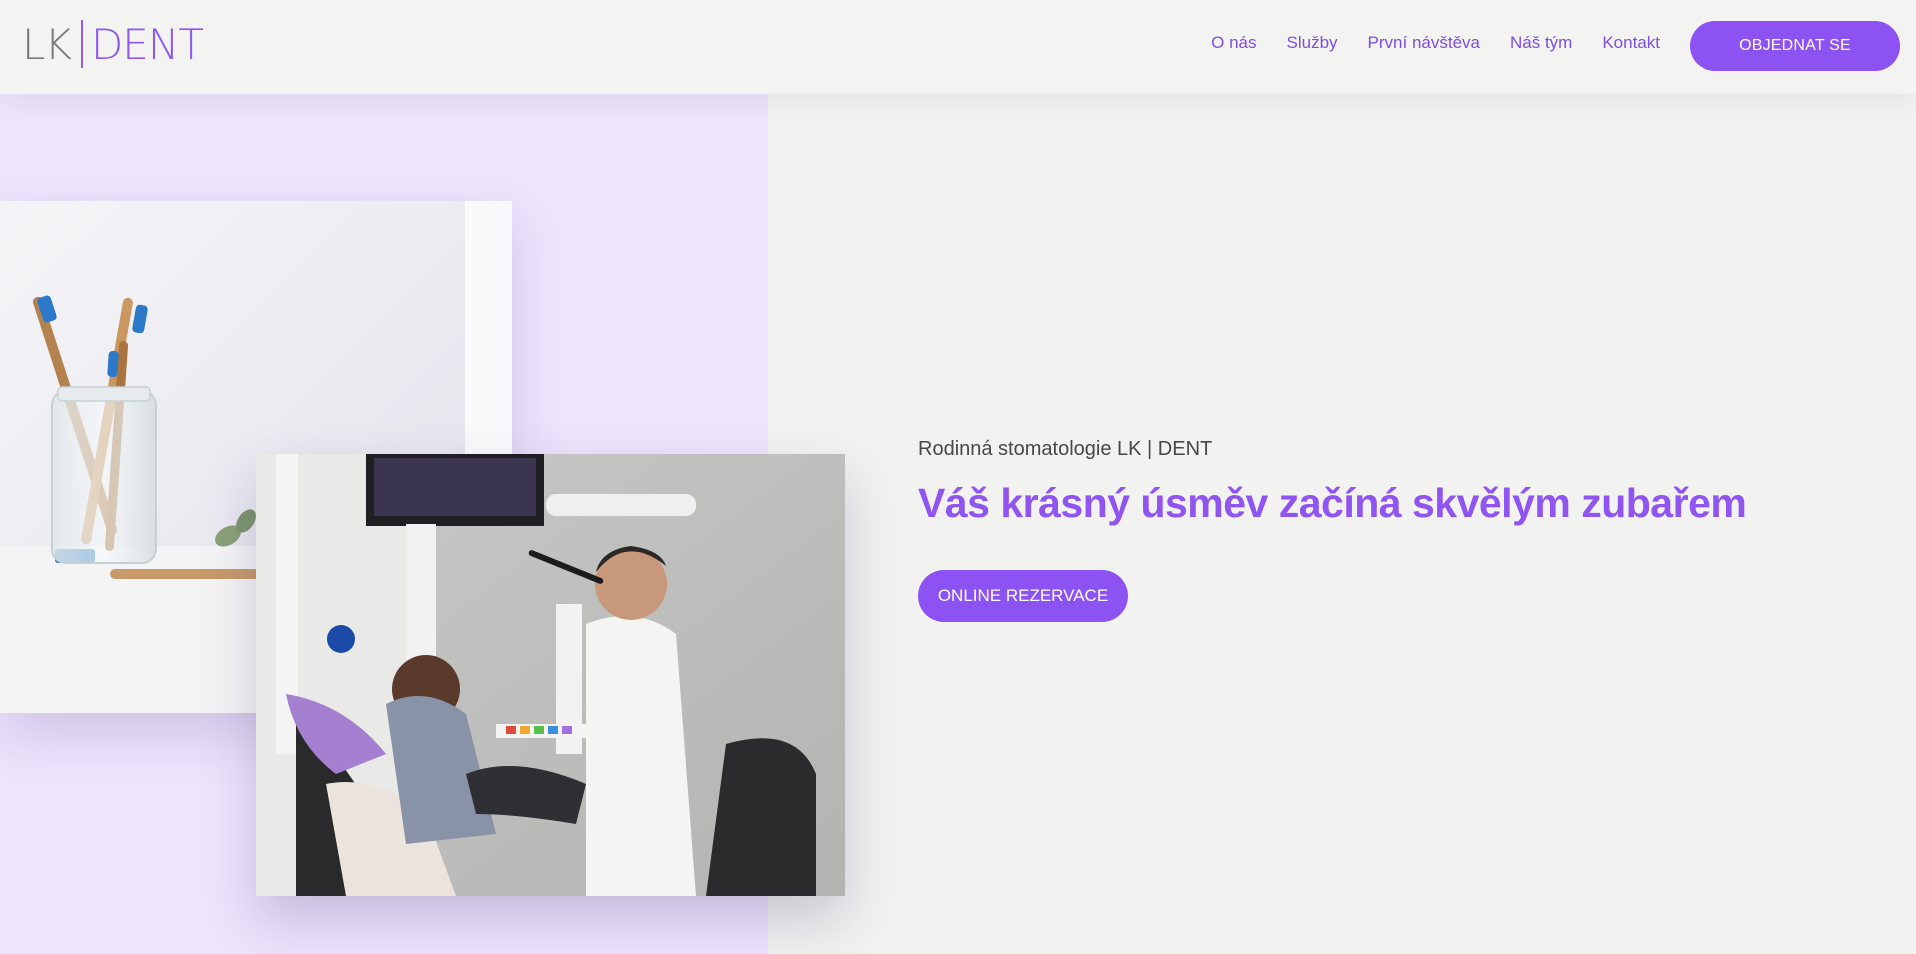 Image resolution: width=1916 pixels, height=954 pixels. Describe the element at coordinates (1065, 449) in the screenshot. I see `hero-subtitle: Rodinná stomatologie LK | DENT` at that location.